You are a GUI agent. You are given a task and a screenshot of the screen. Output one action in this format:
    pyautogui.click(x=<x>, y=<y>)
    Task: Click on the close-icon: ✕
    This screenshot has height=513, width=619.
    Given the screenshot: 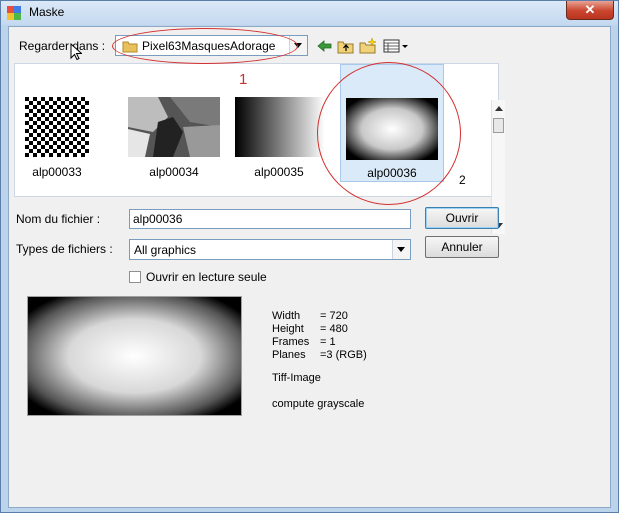 What is the action you would take?
    pyautogui.click(x=590, y=9)
    